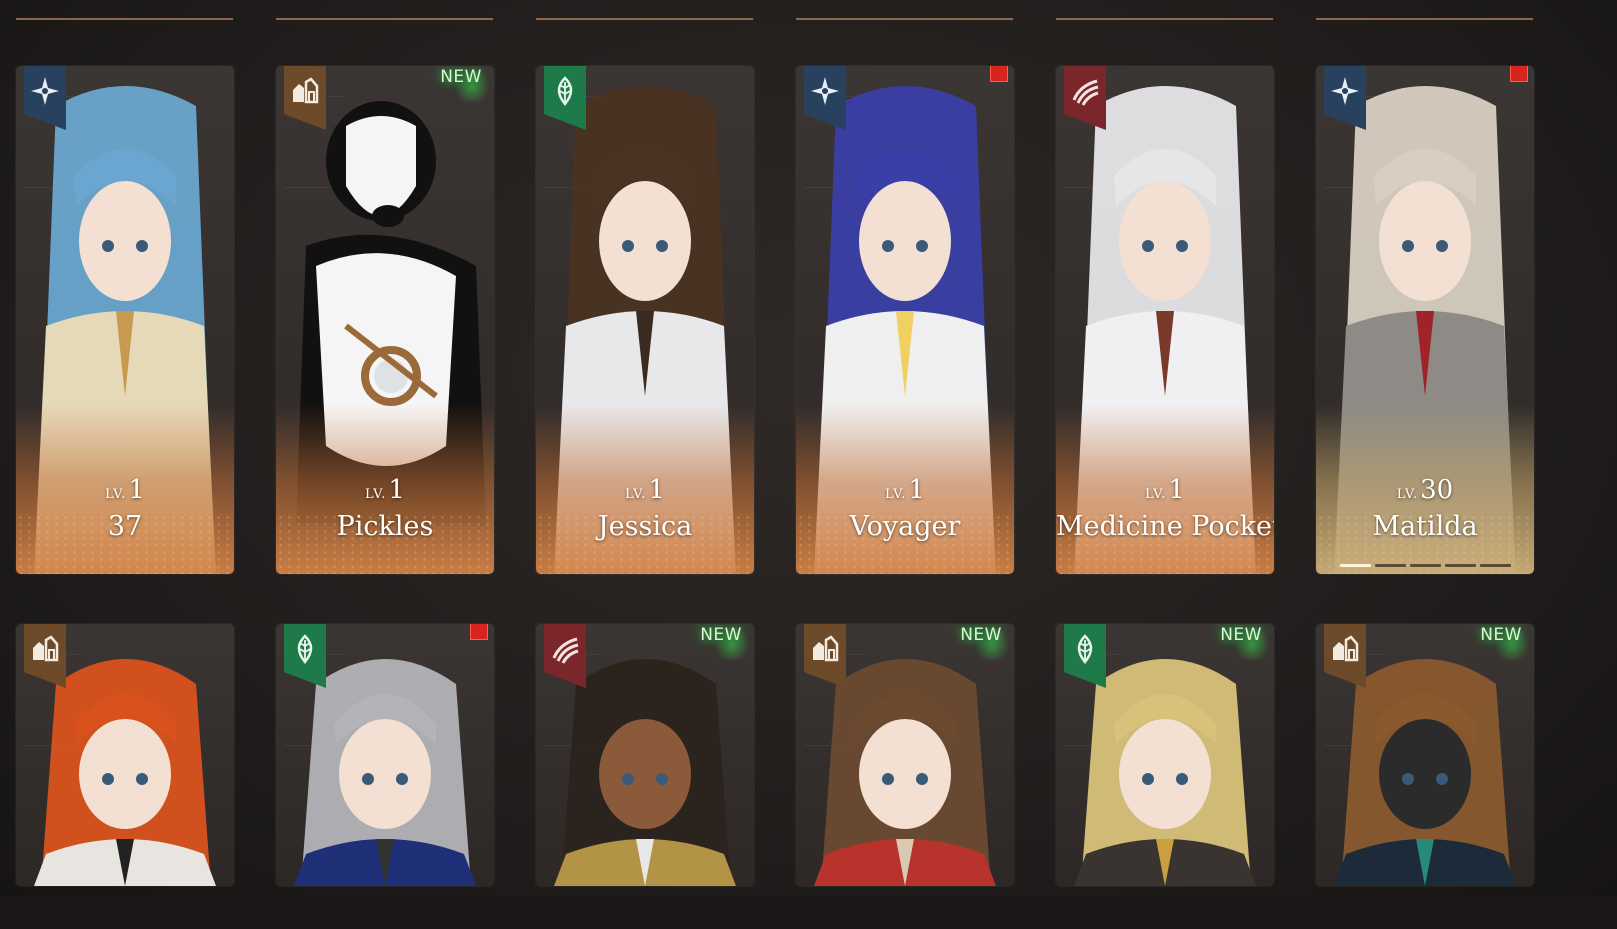  I want to click on character-card: LV.1 Pickles NEW, so click(385, 320).